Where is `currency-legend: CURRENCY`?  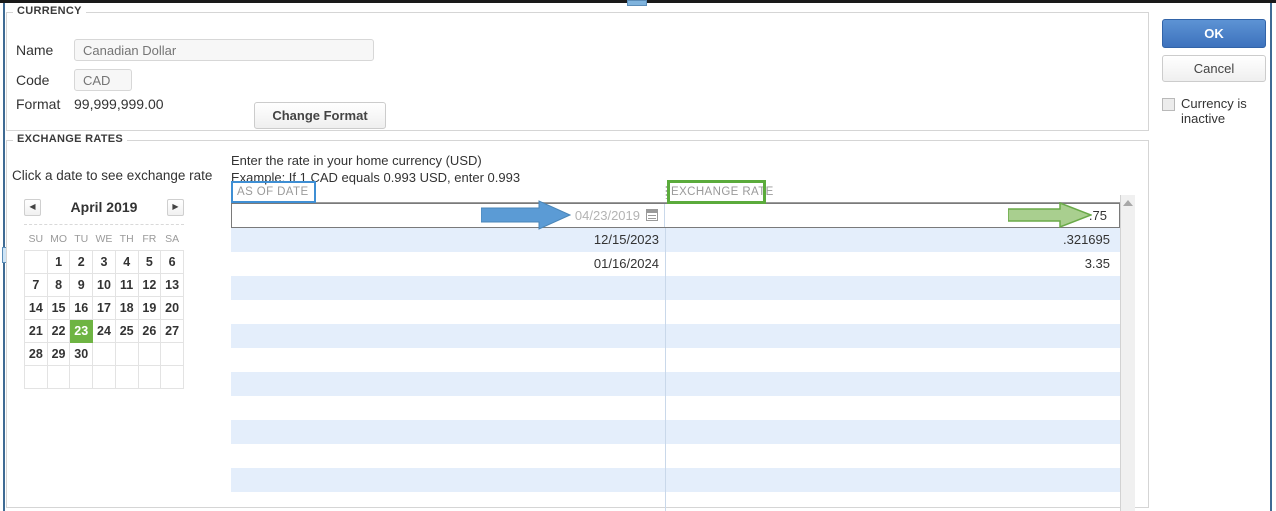
currency-legend: CURRENCY is located at coordinates (49, 11).